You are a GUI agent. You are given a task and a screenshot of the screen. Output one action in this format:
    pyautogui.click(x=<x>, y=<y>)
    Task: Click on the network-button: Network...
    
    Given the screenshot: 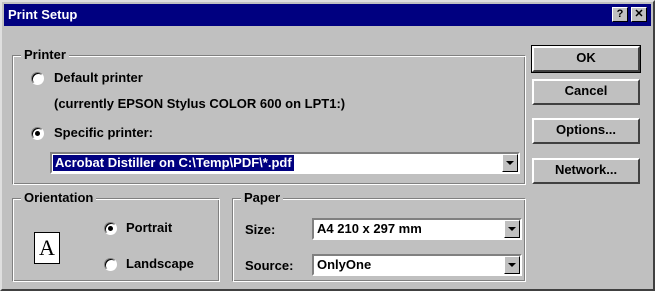 What is the action you would take?
    pyautogui.click(x=586, y=171)
    